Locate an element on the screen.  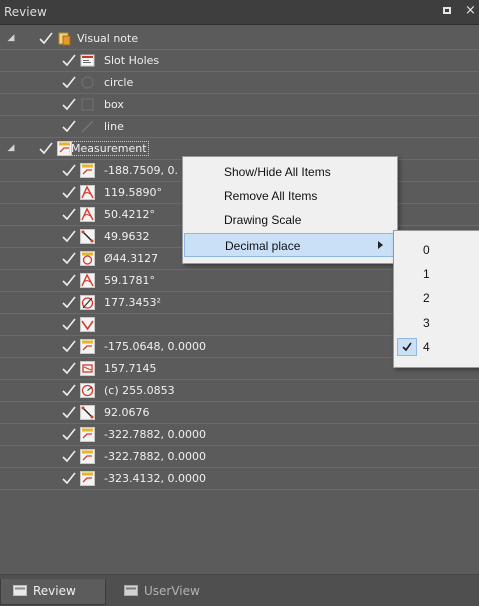
tree-item-row: (c) 255.0853 is located at coordinates (239, 391).